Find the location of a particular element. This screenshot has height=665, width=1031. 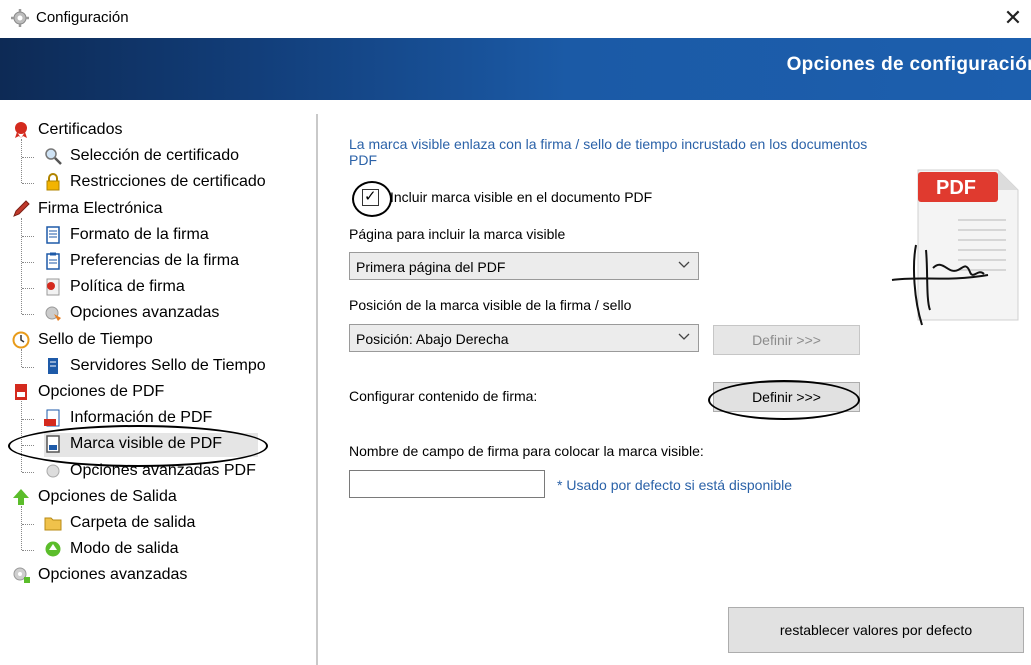

header-banner: Opciones de configuración is located at coordinates (515, 69).